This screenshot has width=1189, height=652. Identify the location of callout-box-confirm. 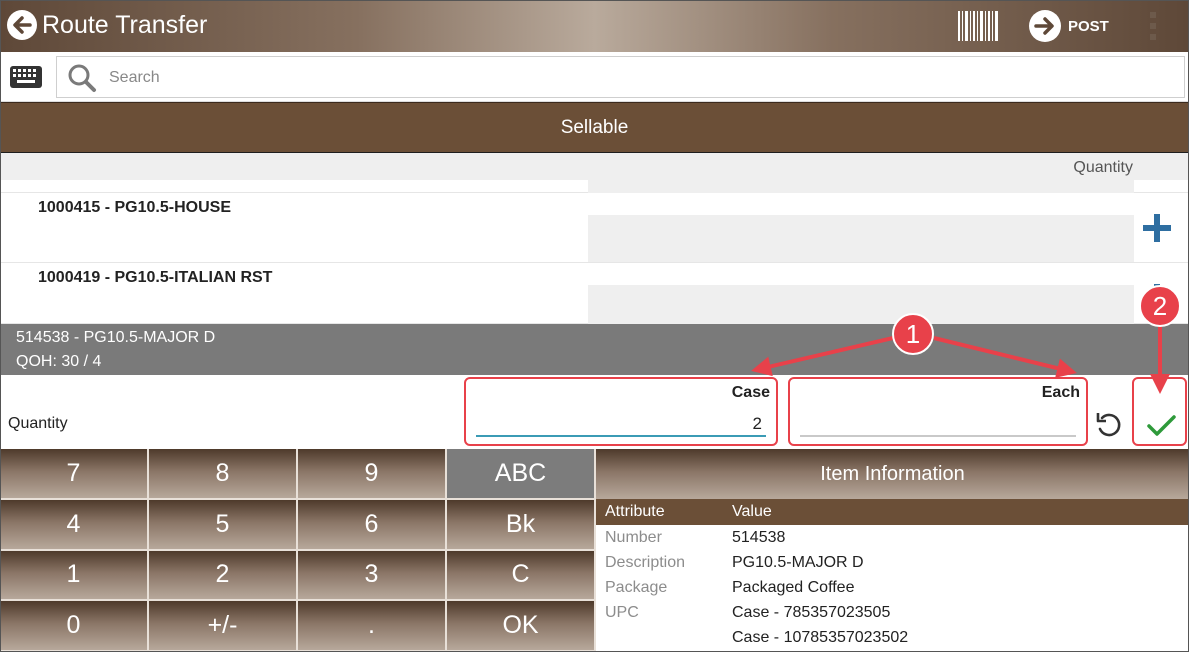
(1159, 411).